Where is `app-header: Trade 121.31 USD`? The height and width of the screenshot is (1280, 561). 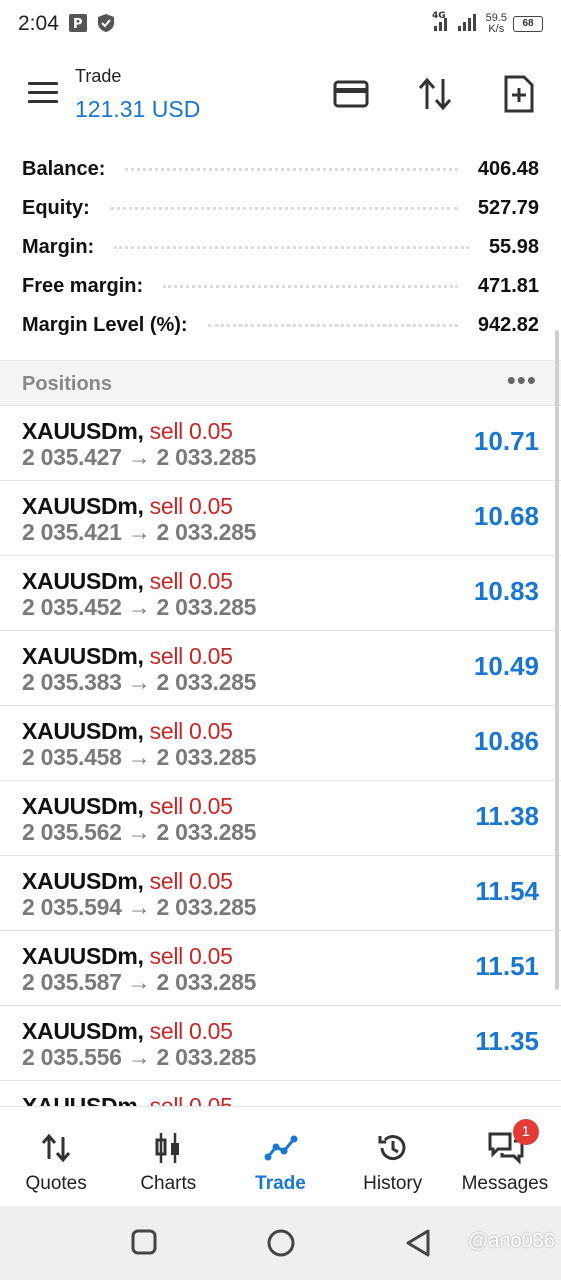 app-header: Trade 121.31 USD is located at coordinates (280, 95).